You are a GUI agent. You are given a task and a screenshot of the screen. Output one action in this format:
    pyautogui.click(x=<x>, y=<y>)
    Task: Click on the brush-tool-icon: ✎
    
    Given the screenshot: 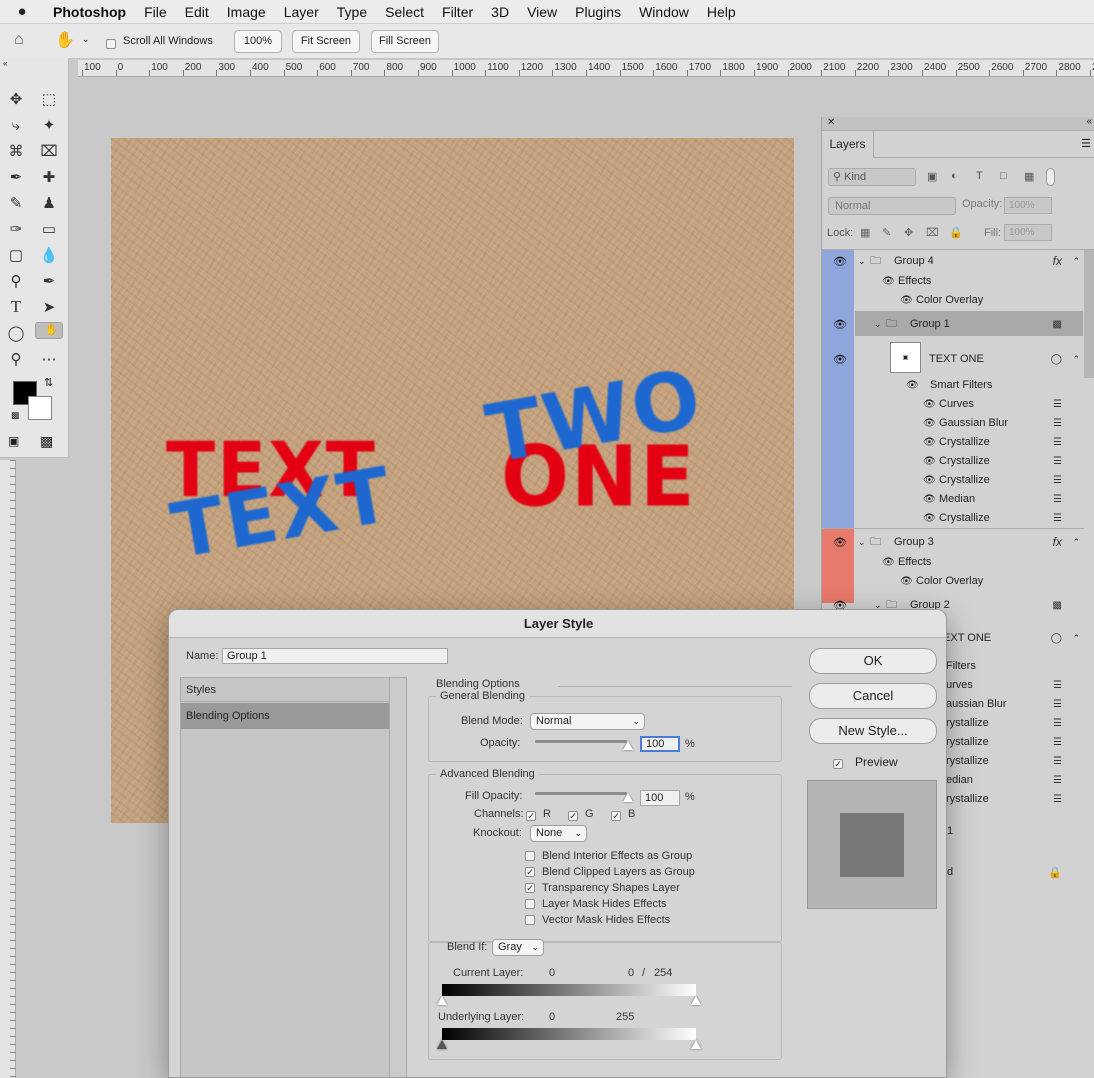 What is the action you would take?
    pyautogui.click(x=16, y=203)
    